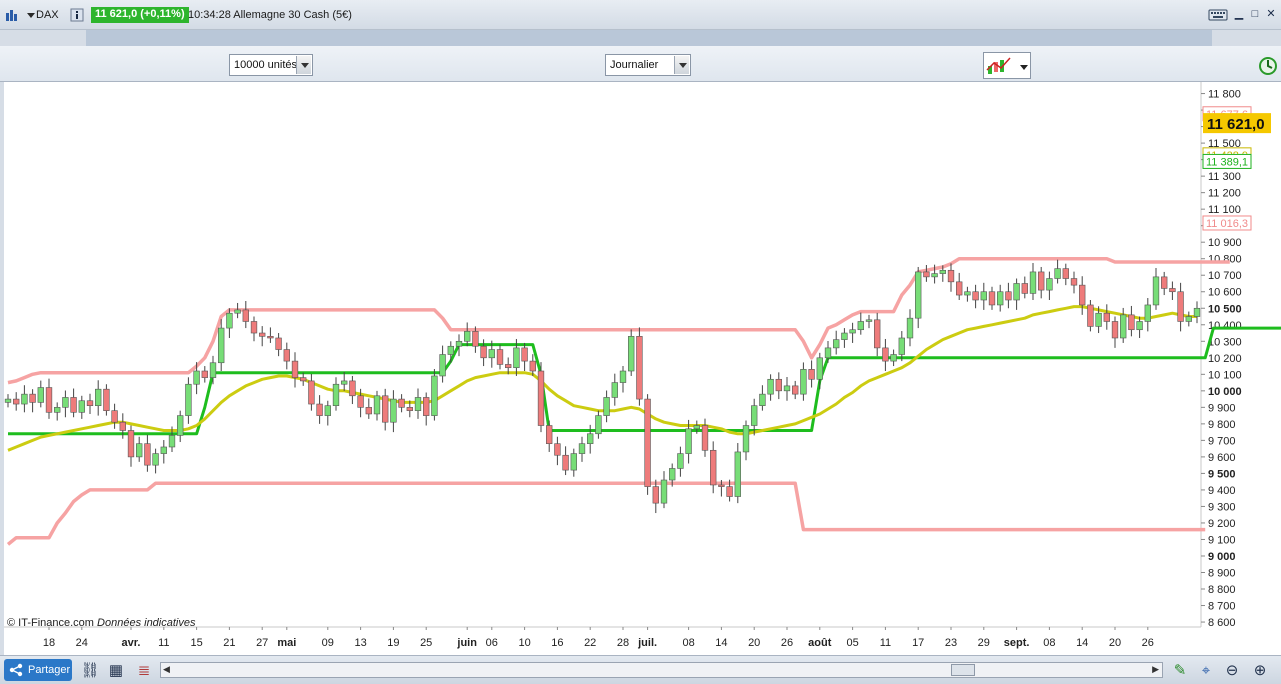  What do you see at coordinates (146, 623) in the screenshot?
I see `watermark-note: Données indicatives` at bounding box center [146, 623].